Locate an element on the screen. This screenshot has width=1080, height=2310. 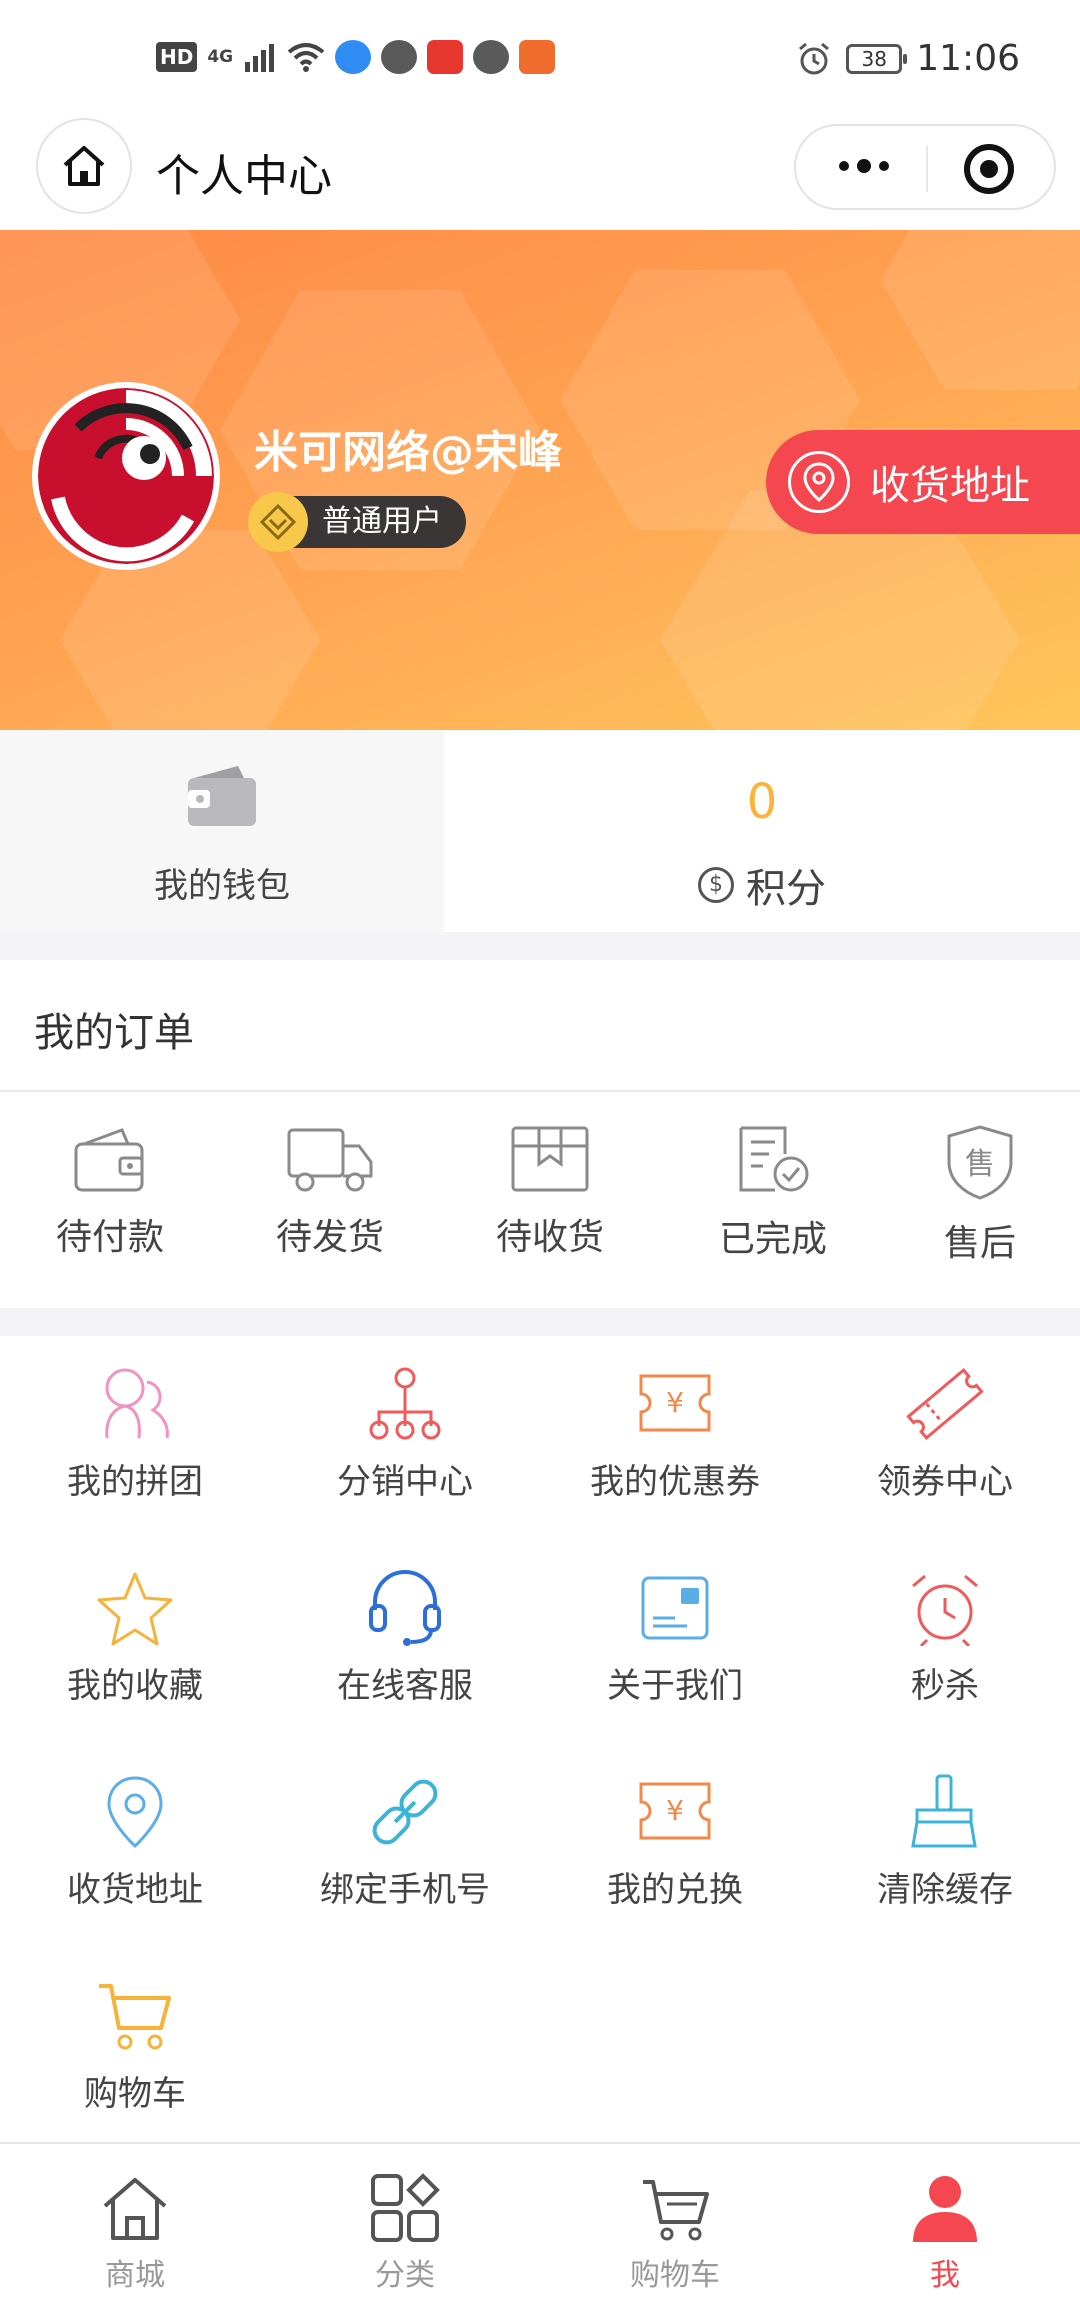
my-wallet-button: 我的钱包 is located at coordinates (222, 831).